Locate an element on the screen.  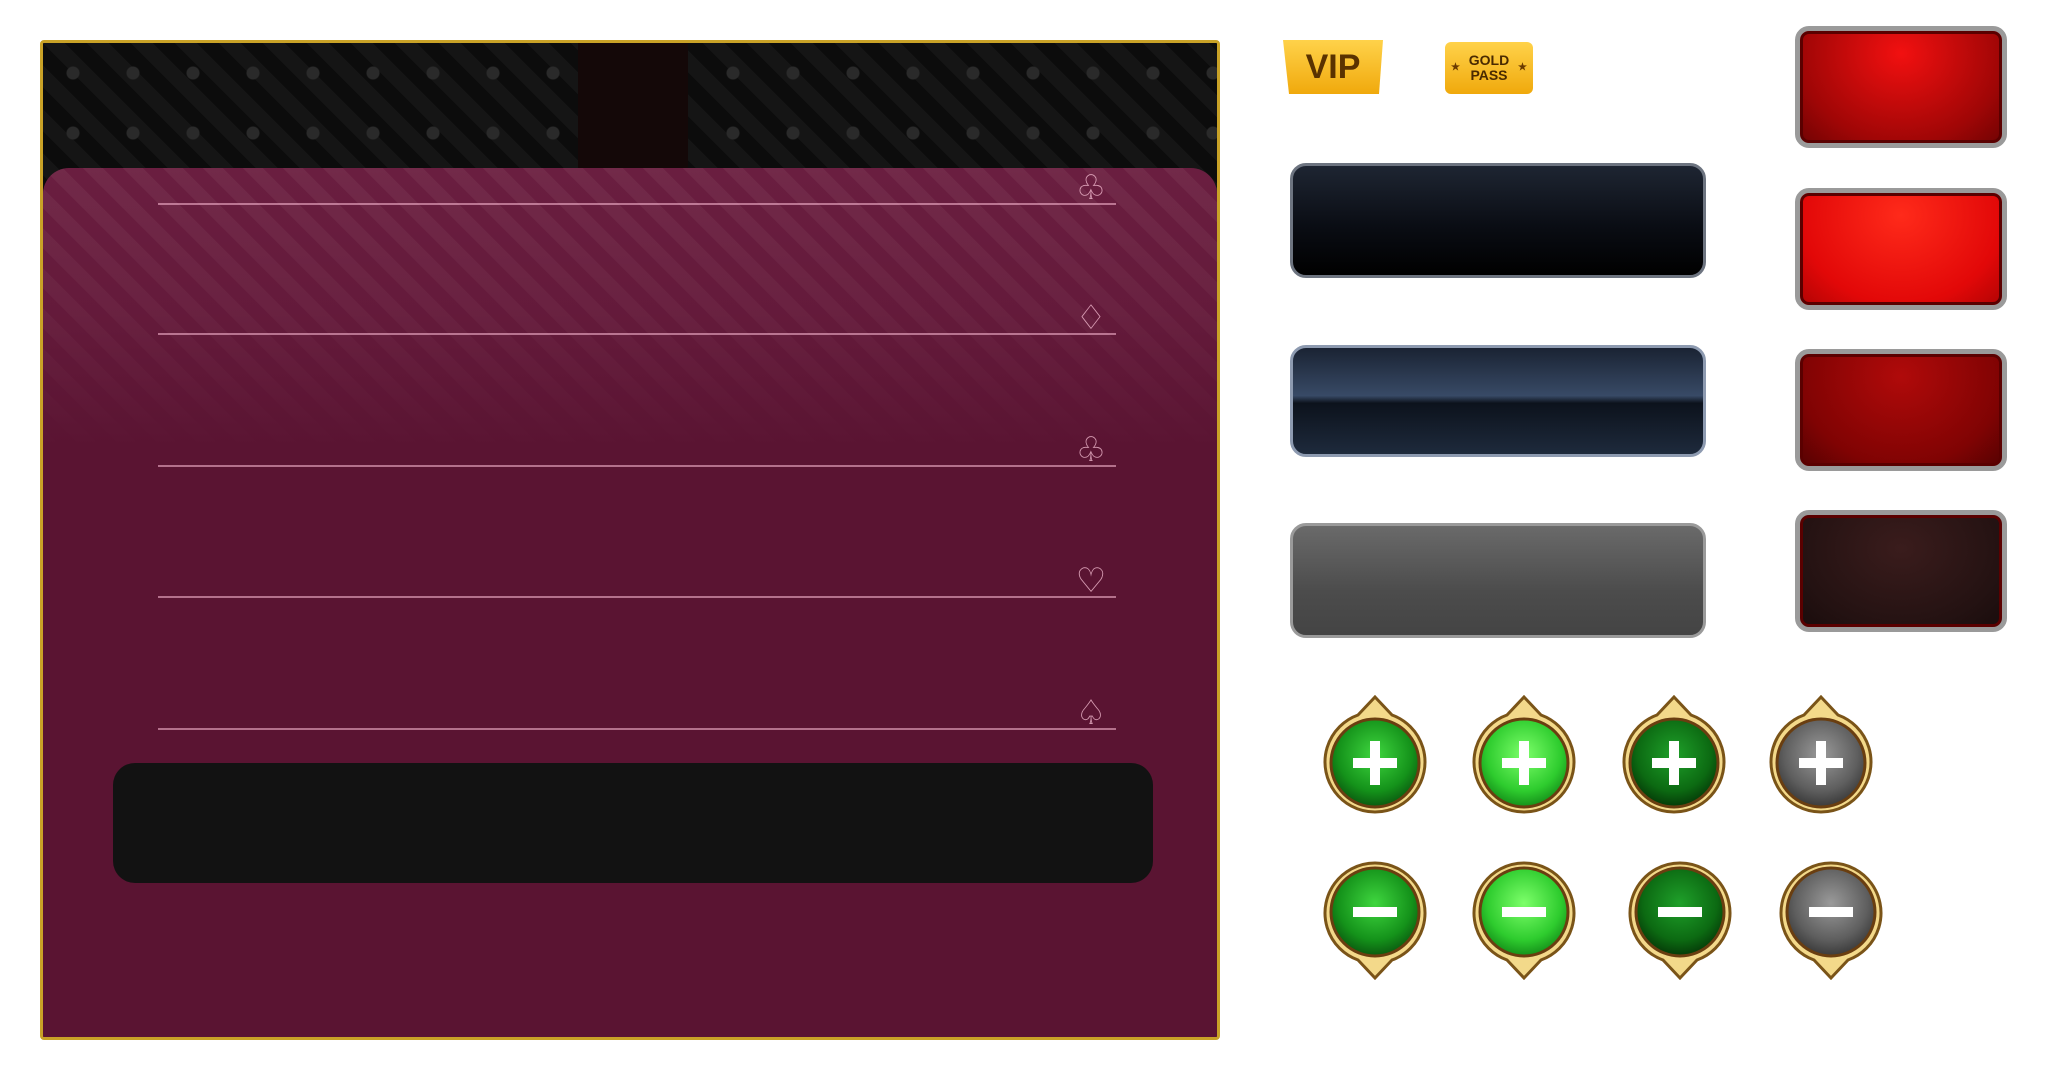
gold-pass-label: GOLD PASS is located at coordinates (1489, 68).